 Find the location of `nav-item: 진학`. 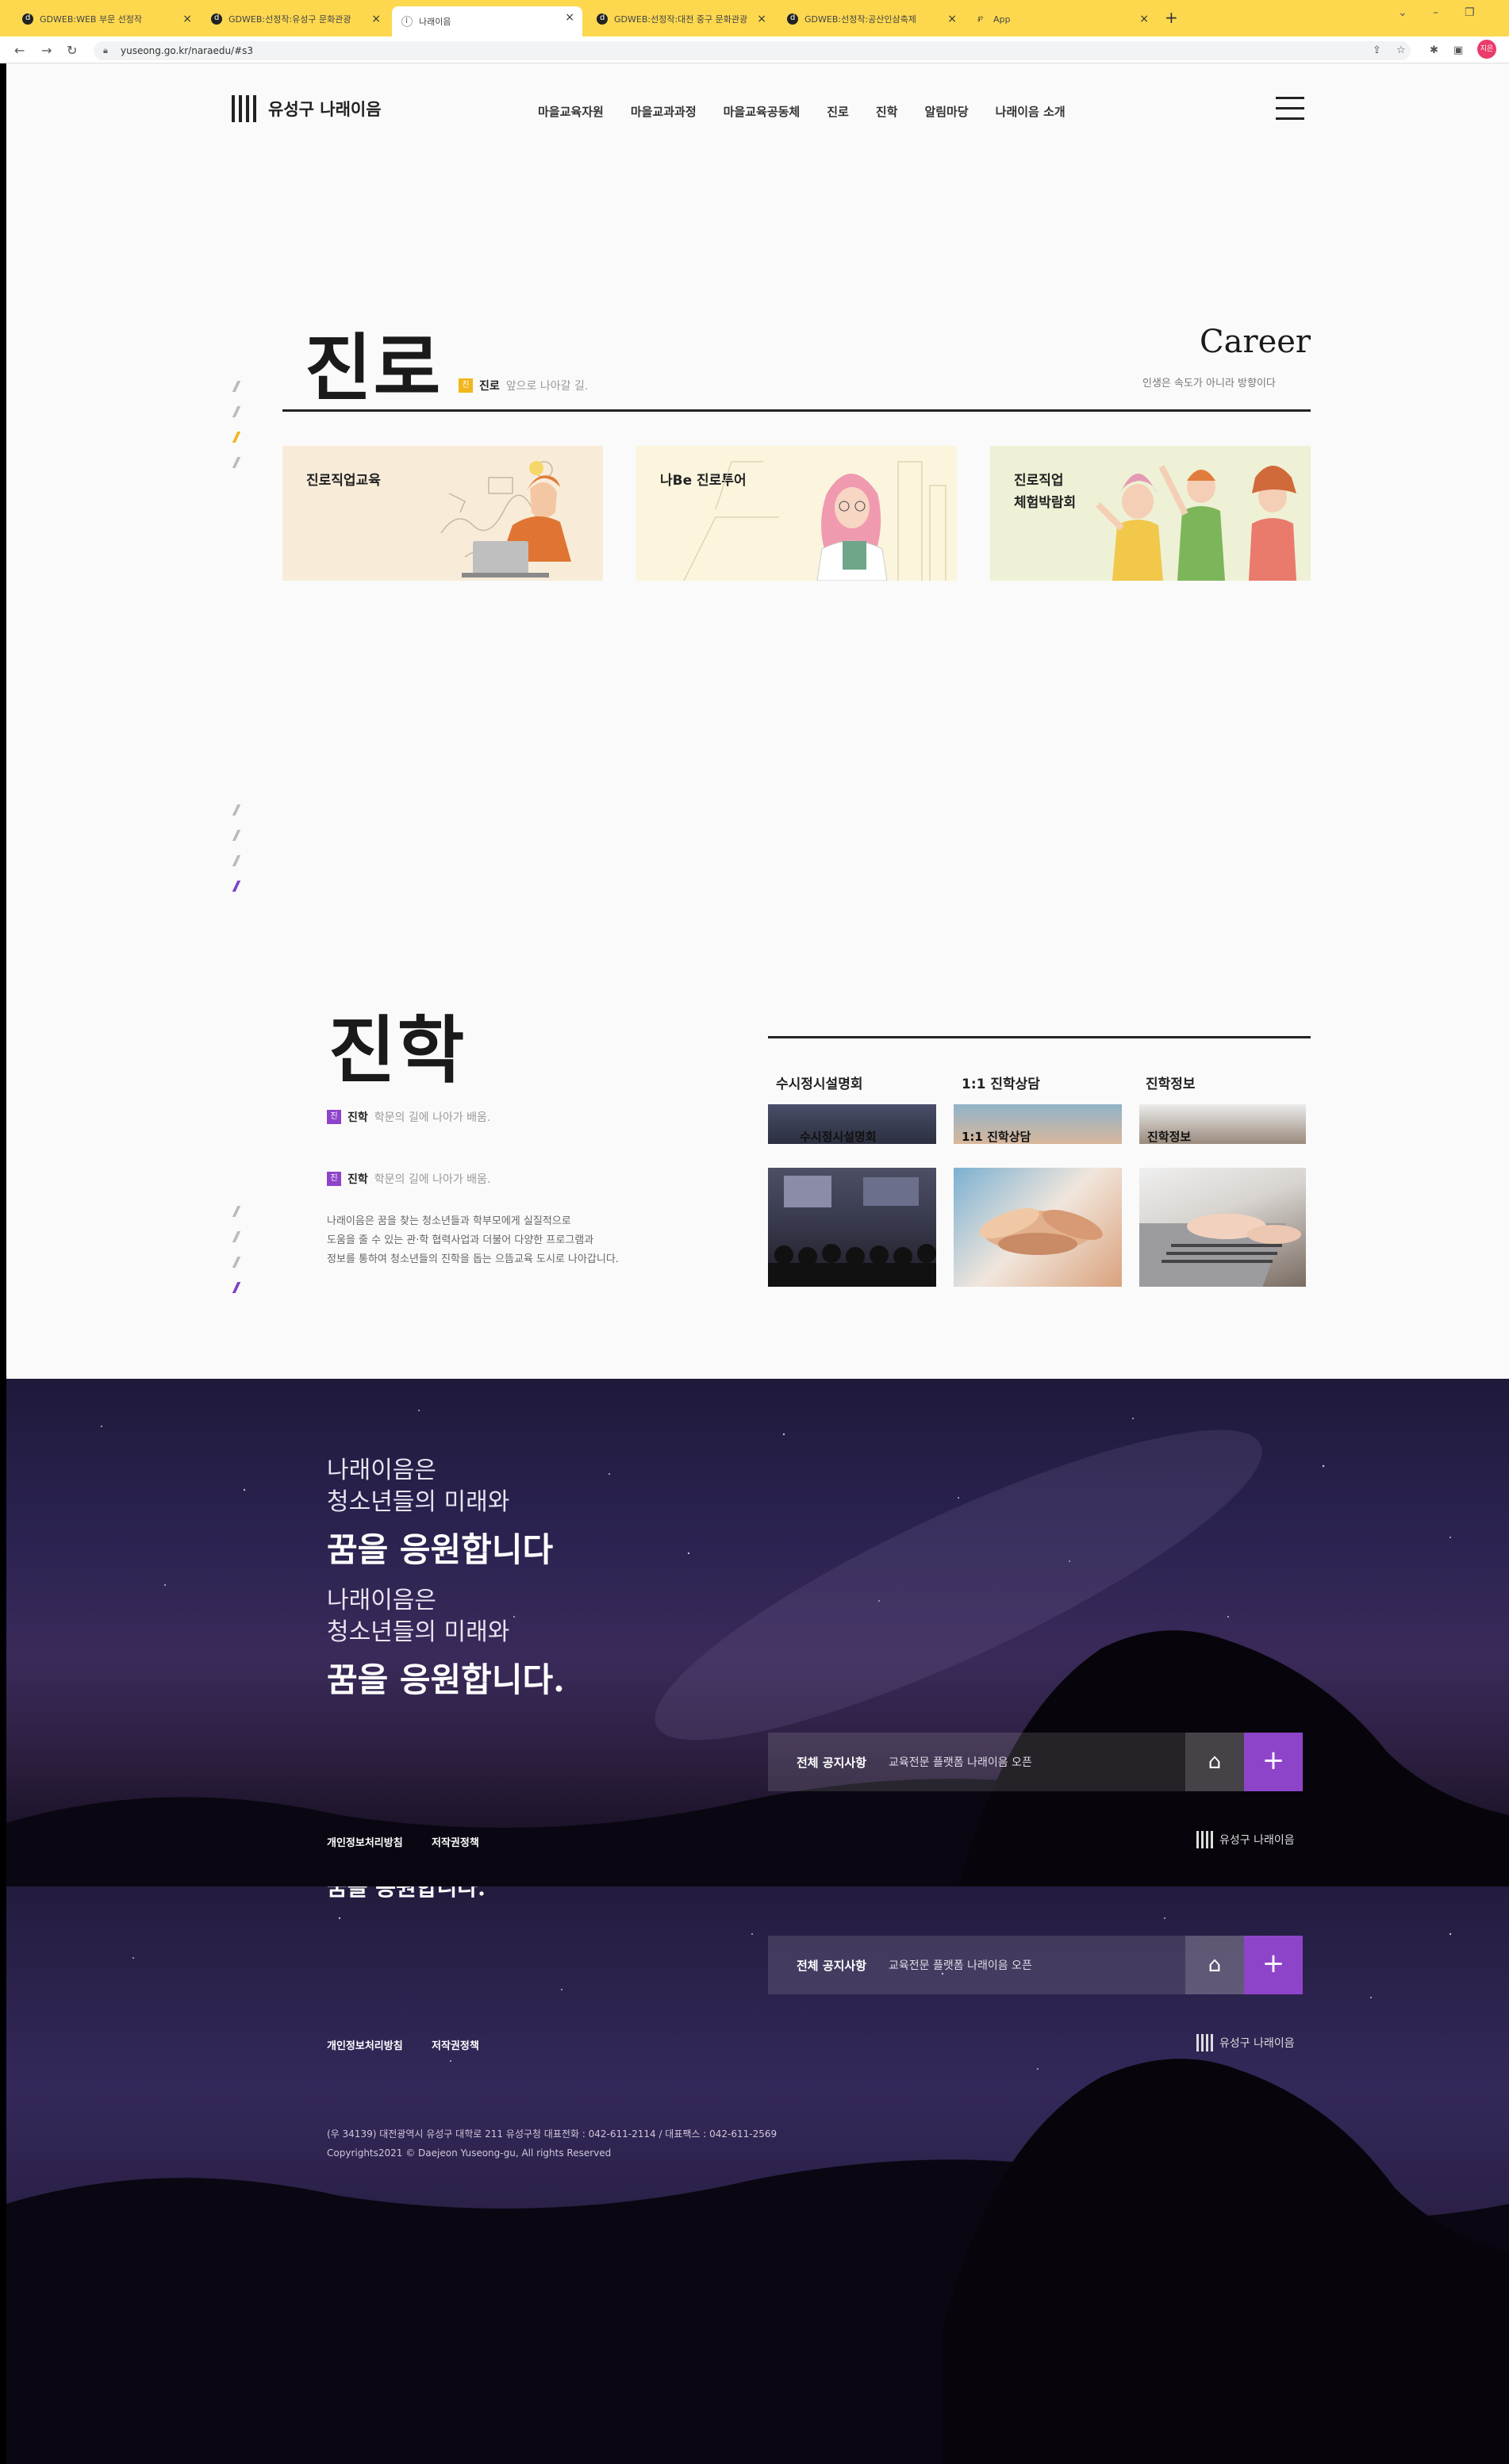

nav-item: 진학 is located at coordinates (887, 111).